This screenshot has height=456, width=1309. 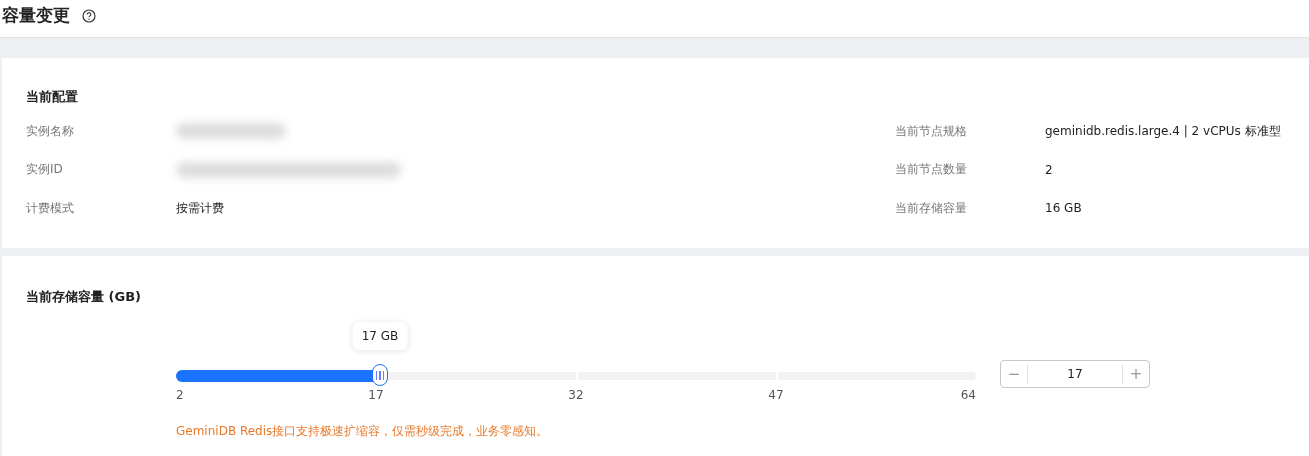 I want to click on tick-label: 2, so click(x=180, y=395).